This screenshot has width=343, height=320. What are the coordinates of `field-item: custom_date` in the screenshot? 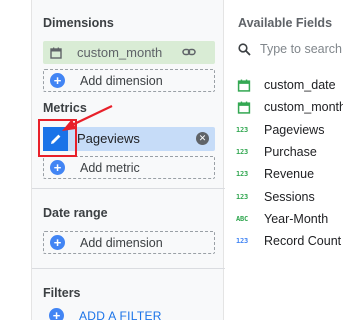 It's located at (289, 85).